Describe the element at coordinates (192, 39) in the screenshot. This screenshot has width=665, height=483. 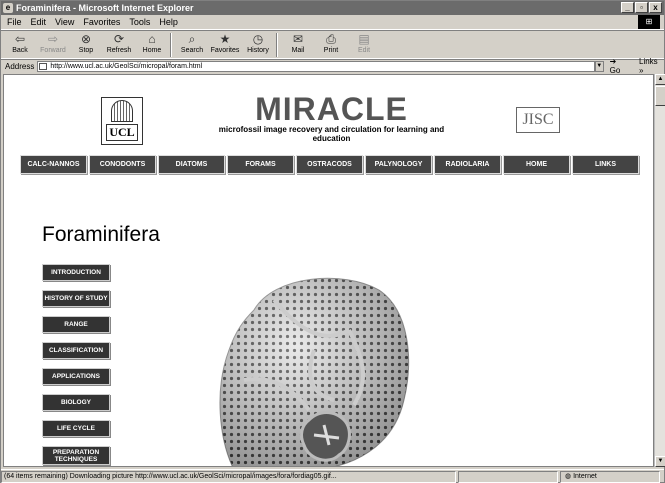
I see `search-icon: ⌕` at that location.